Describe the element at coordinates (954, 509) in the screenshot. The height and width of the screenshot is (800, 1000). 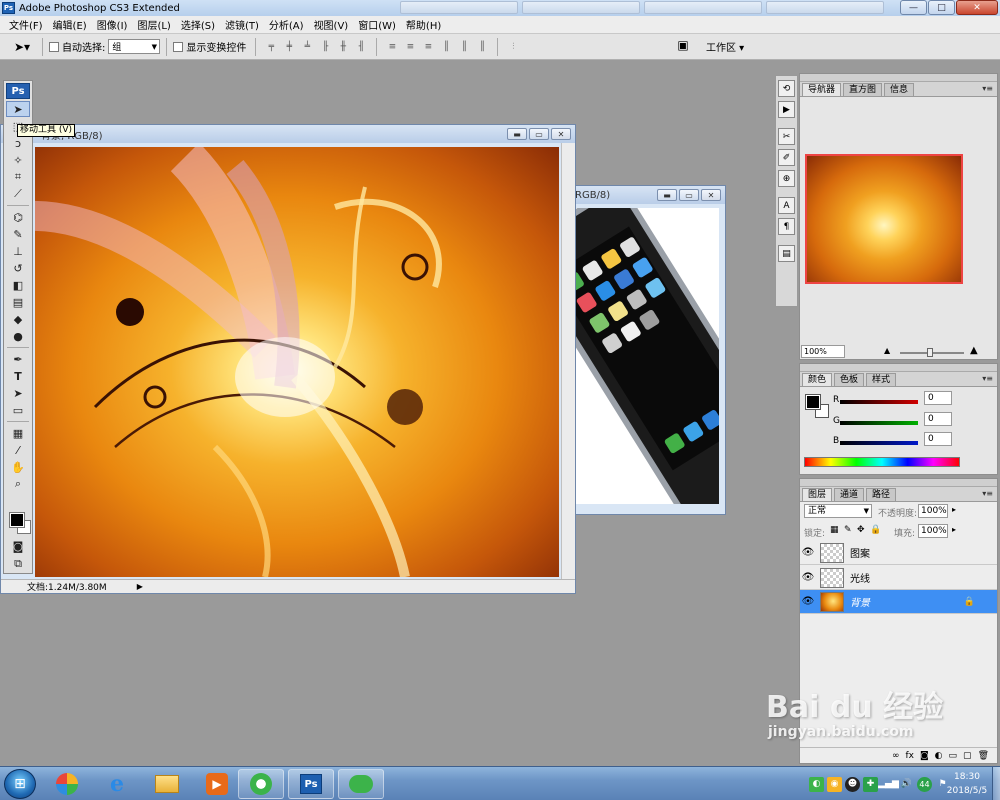
I see `opacity-arrow-icon: ▸` at that location.